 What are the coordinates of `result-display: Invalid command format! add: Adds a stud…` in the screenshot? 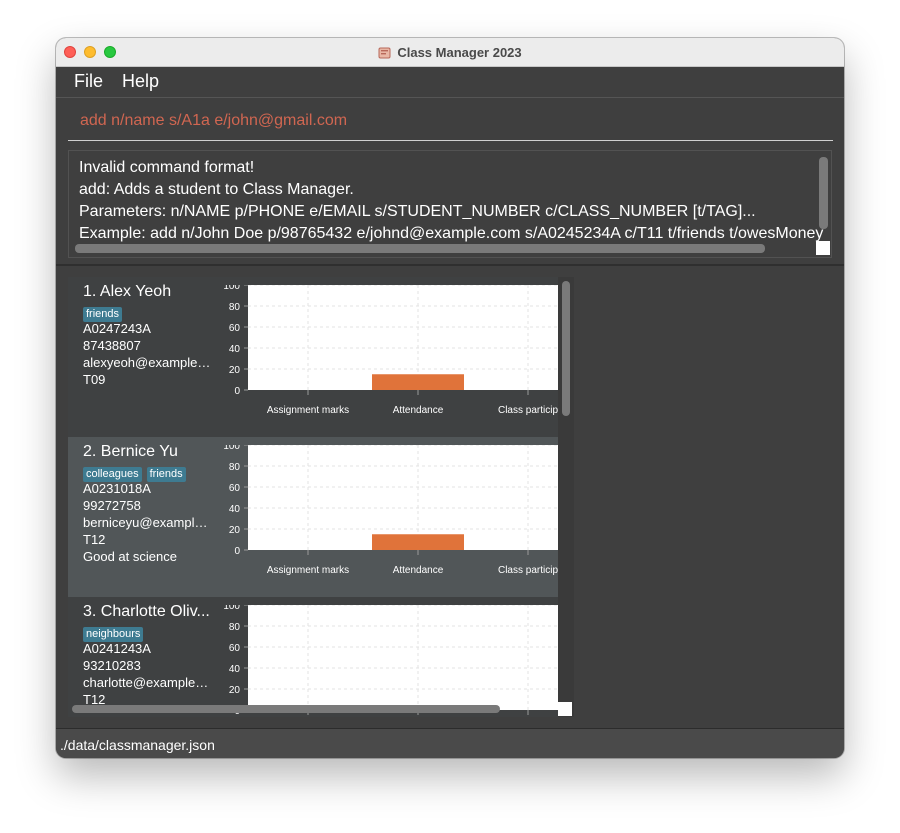 It's located at (450, 204).